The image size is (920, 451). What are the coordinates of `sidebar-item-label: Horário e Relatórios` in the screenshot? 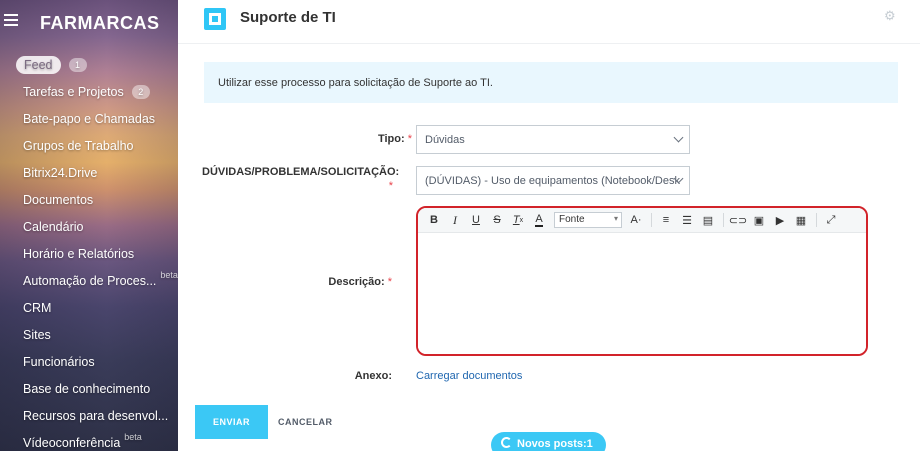 It's located at (79, 253).